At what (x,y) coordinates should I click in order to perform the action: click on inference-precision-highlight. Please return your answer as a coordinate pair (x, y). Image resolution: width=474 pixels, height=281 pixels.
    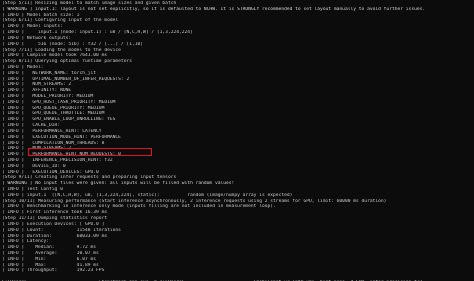
    Looking at the image, I should click on (90, 152).